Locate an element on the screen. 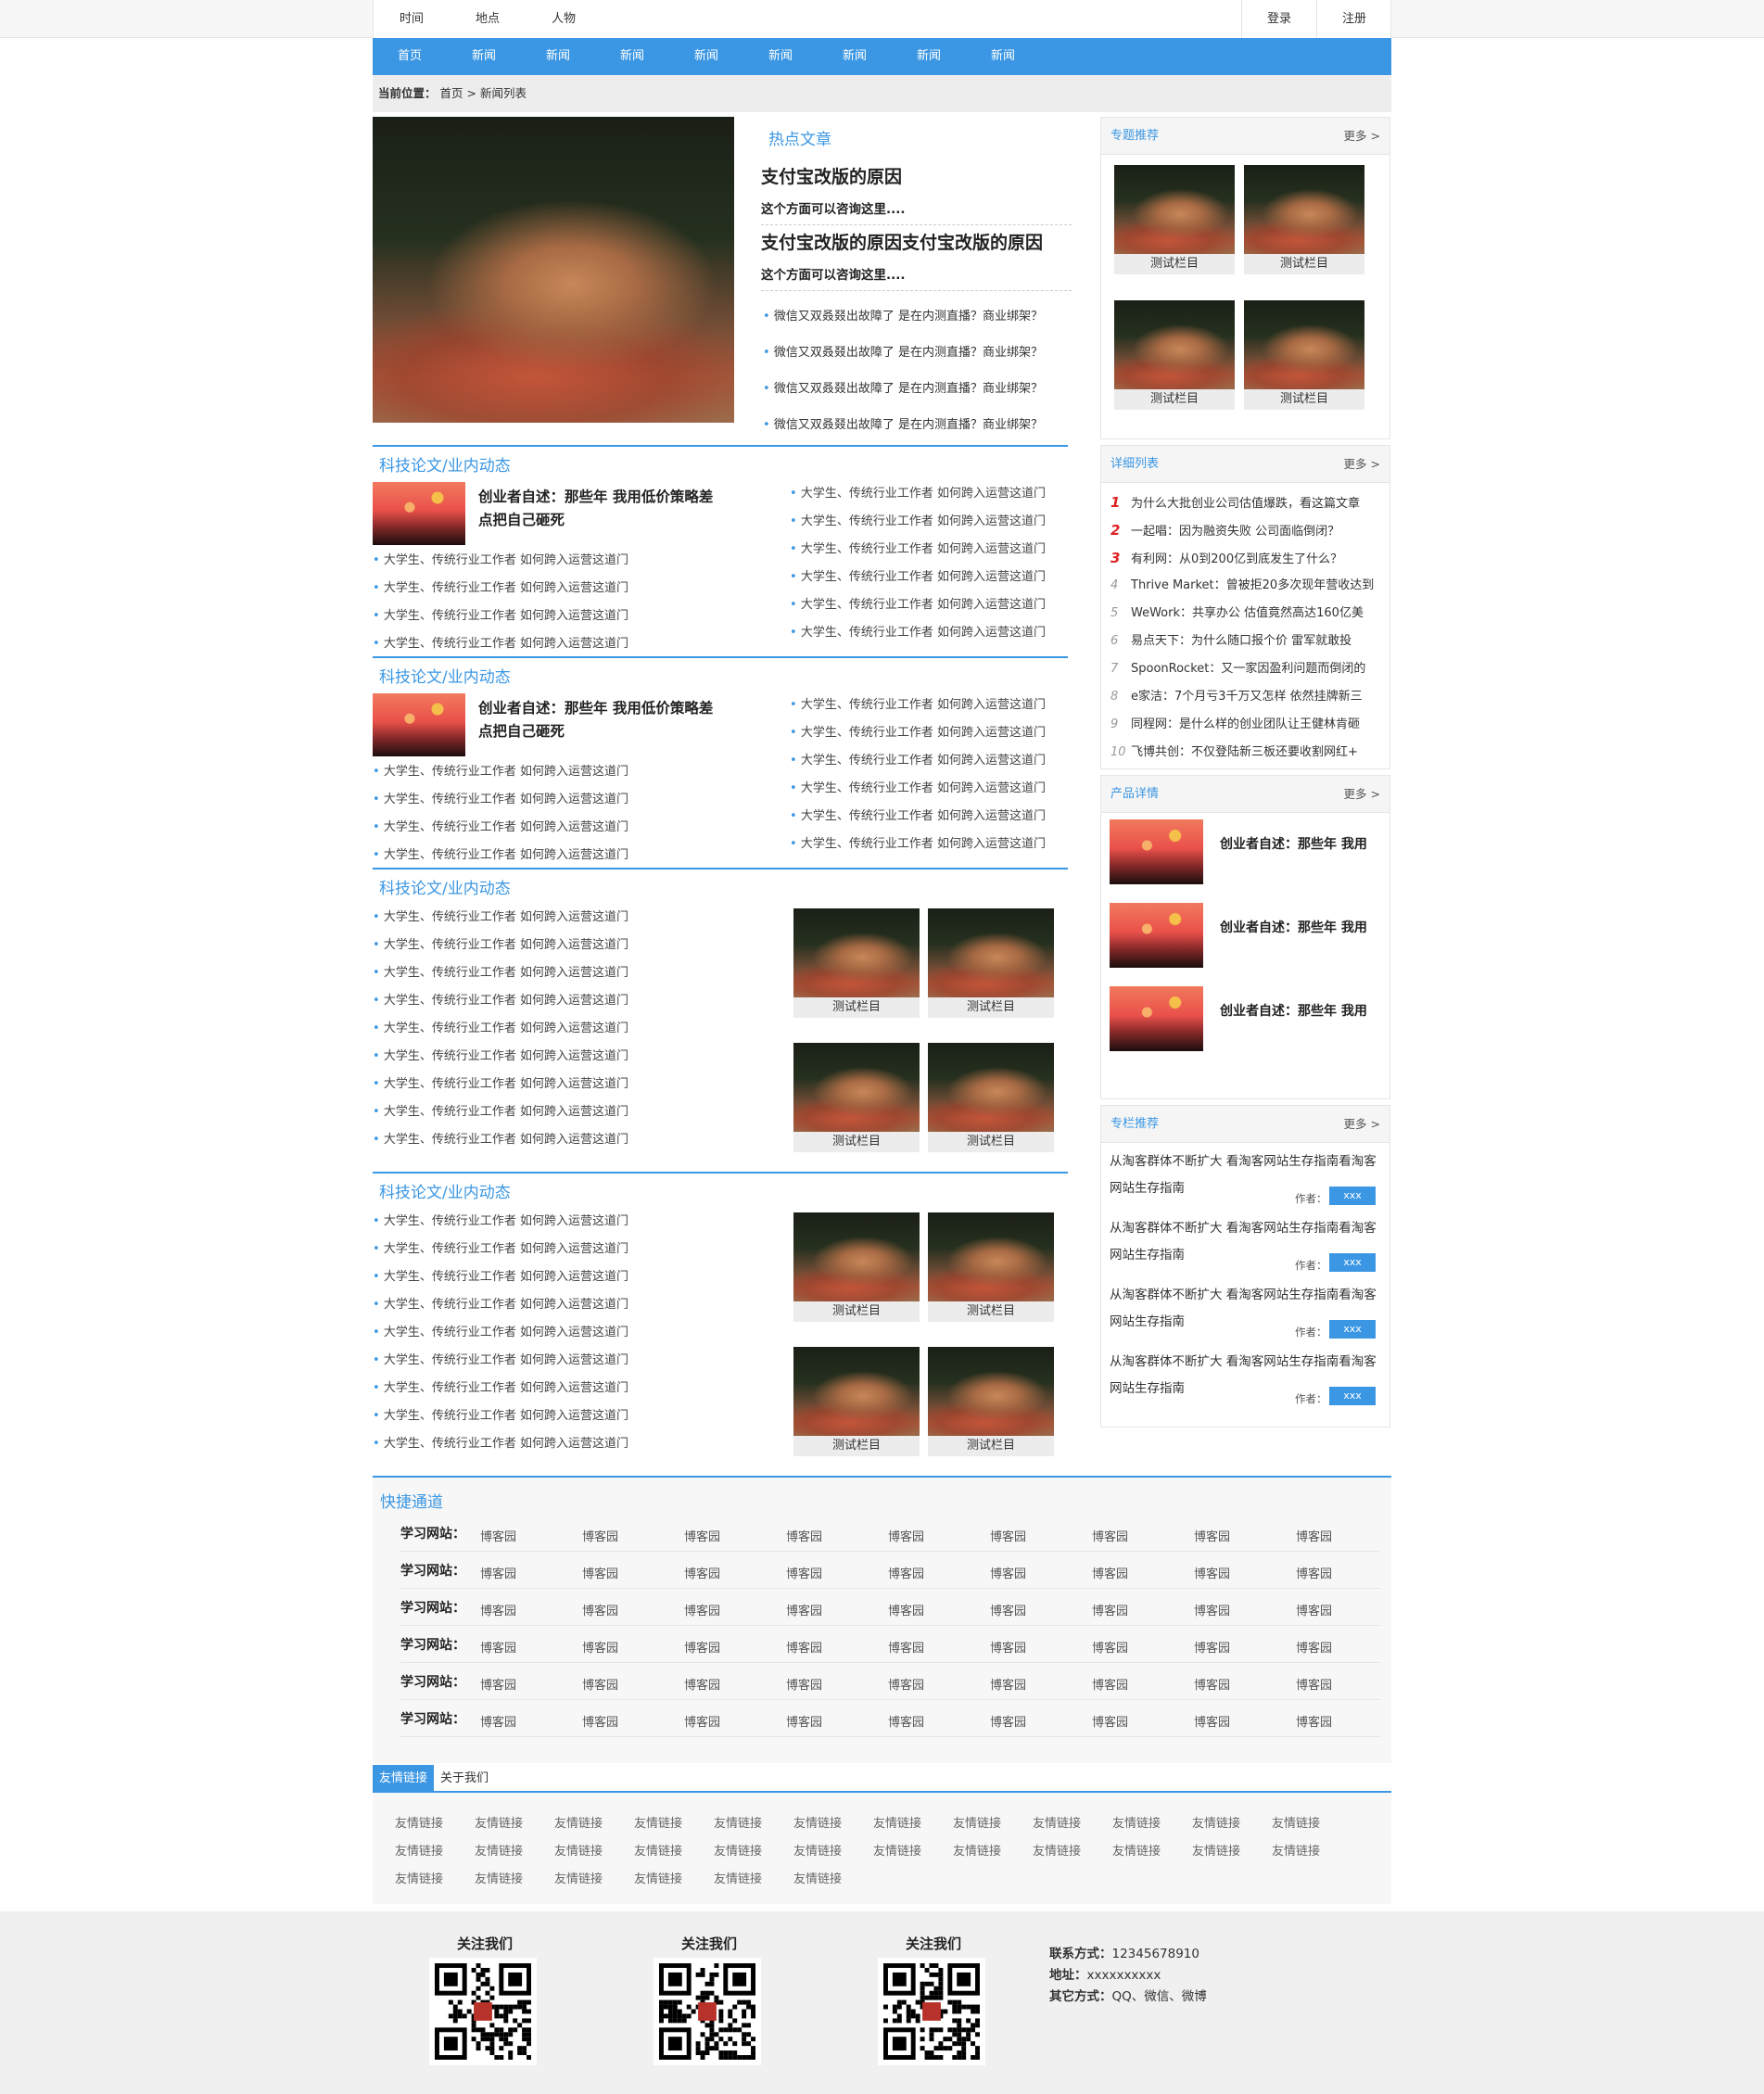 The width and height of the screenshot is (1764, 2094). product-thumbnail is located at coordinates (1156, 851).